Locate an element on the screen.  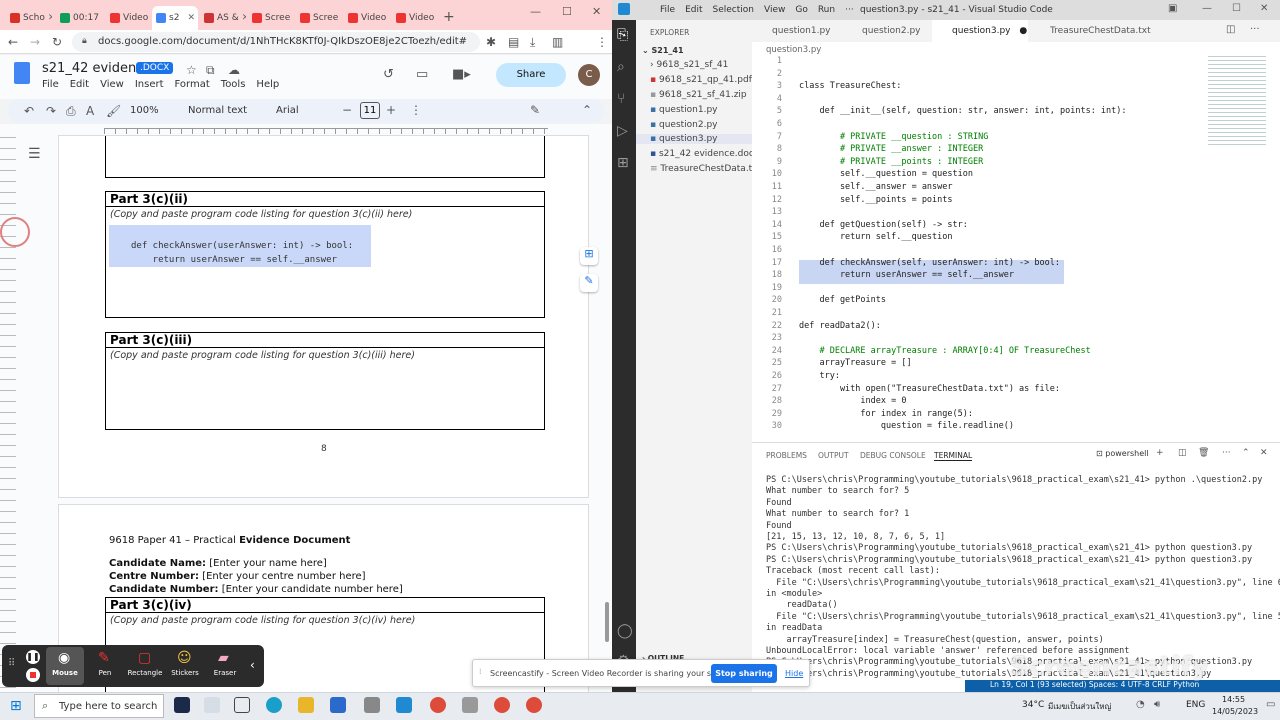
redo-icon: ↷ is located at coordinates (51, 111).